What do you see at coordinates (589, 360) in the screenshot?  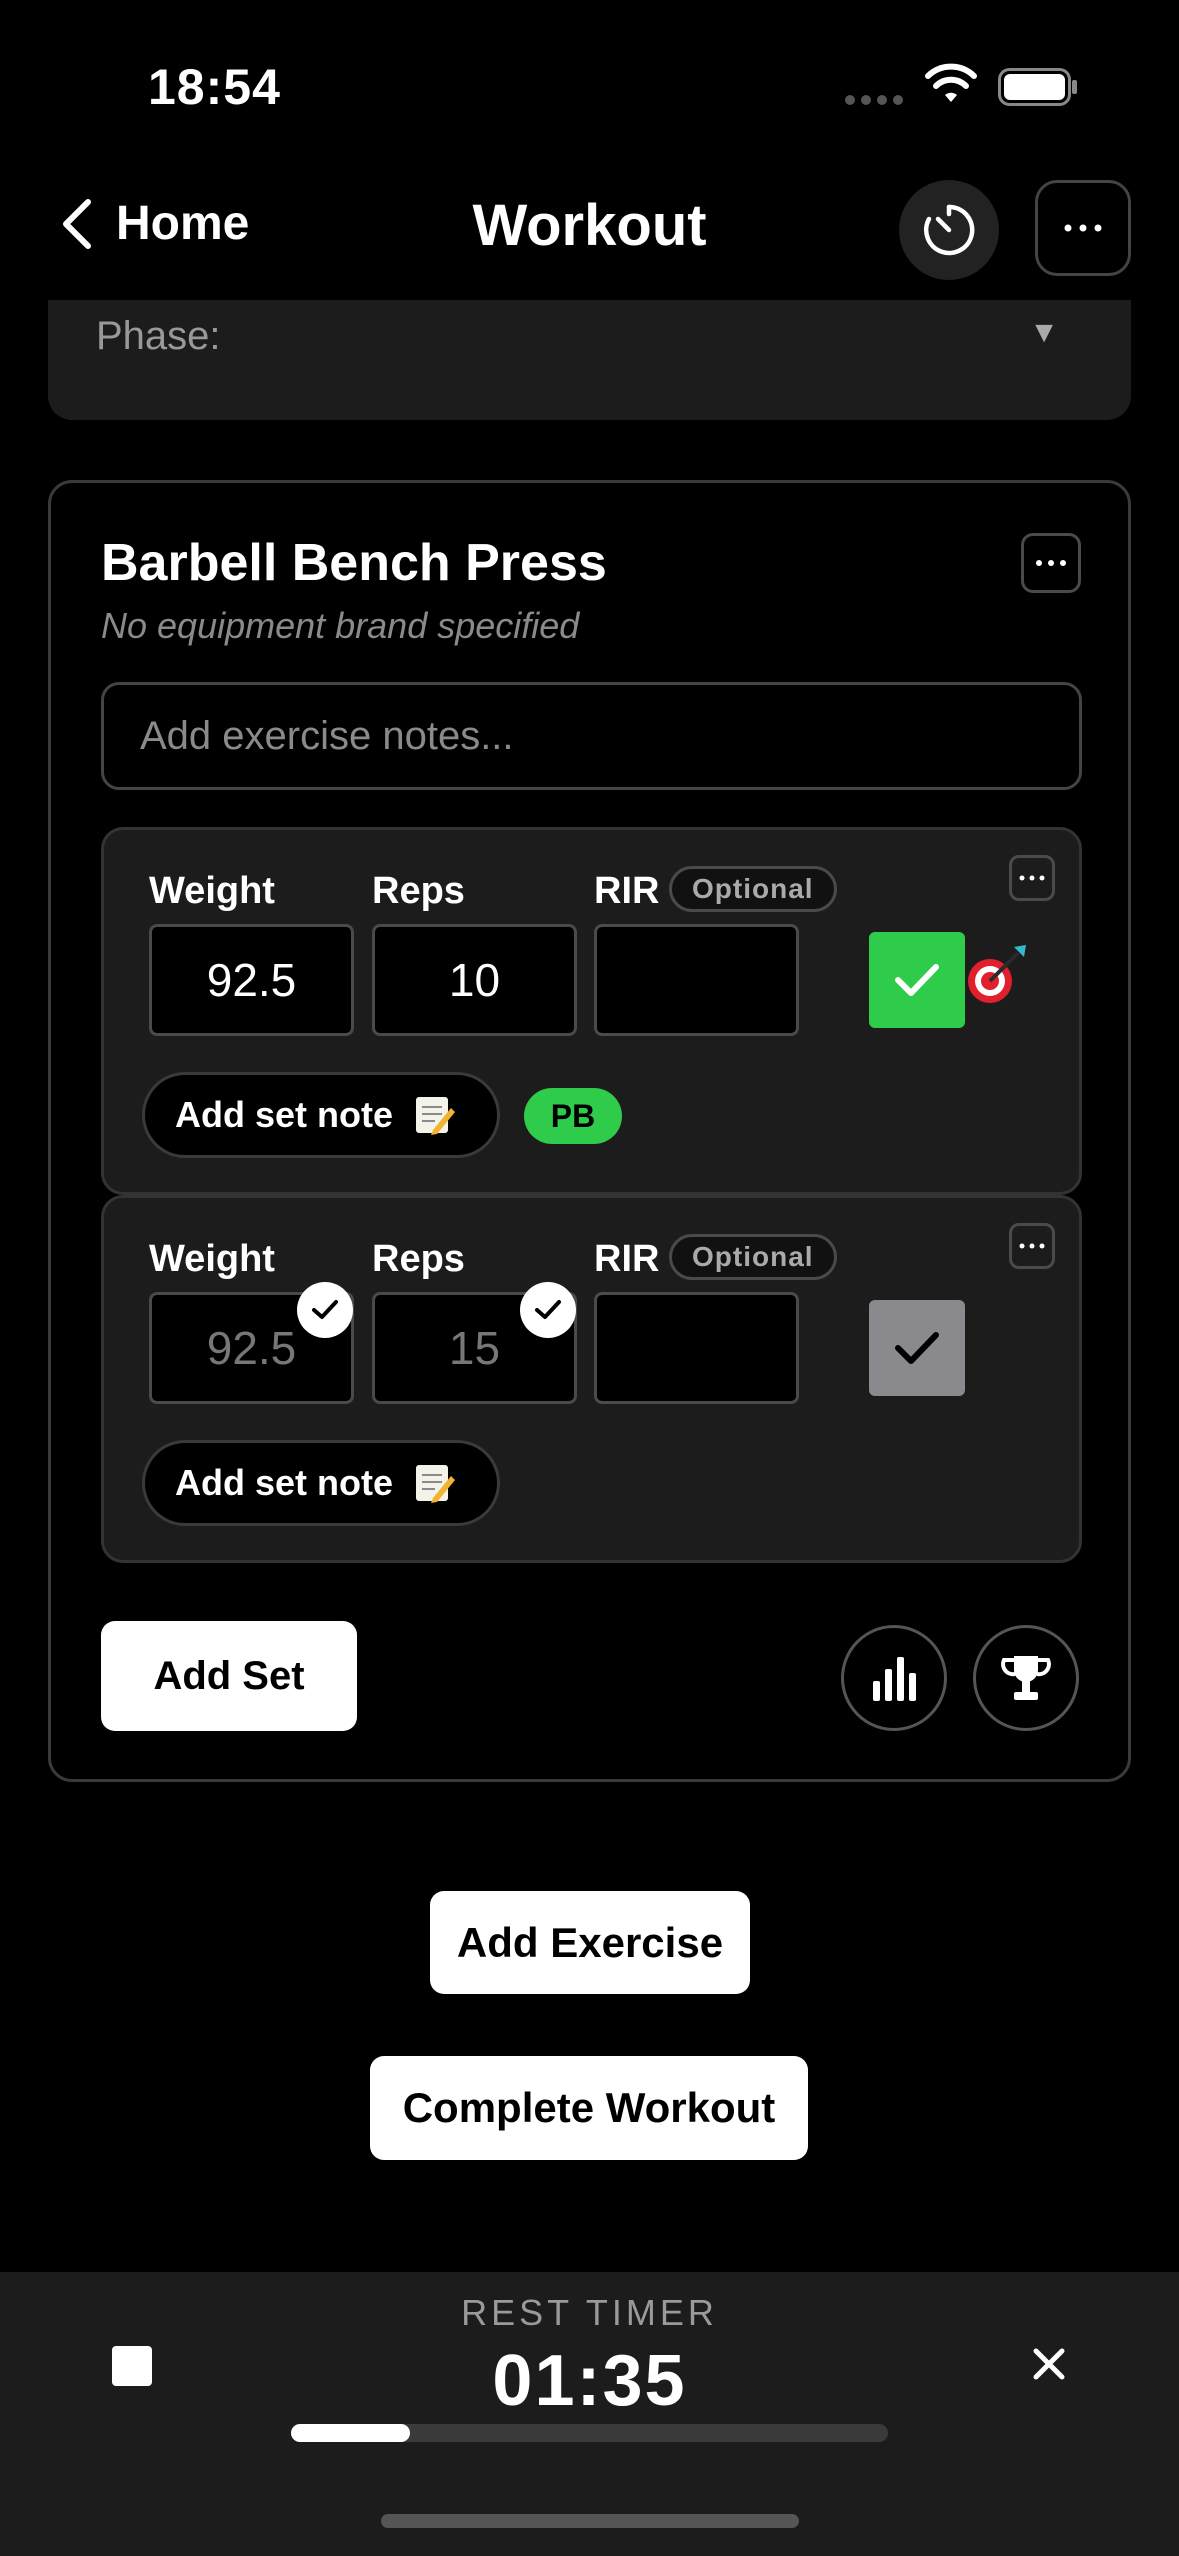 I see `phase-select: Phase: ▼` at bounding box center [589, 360].